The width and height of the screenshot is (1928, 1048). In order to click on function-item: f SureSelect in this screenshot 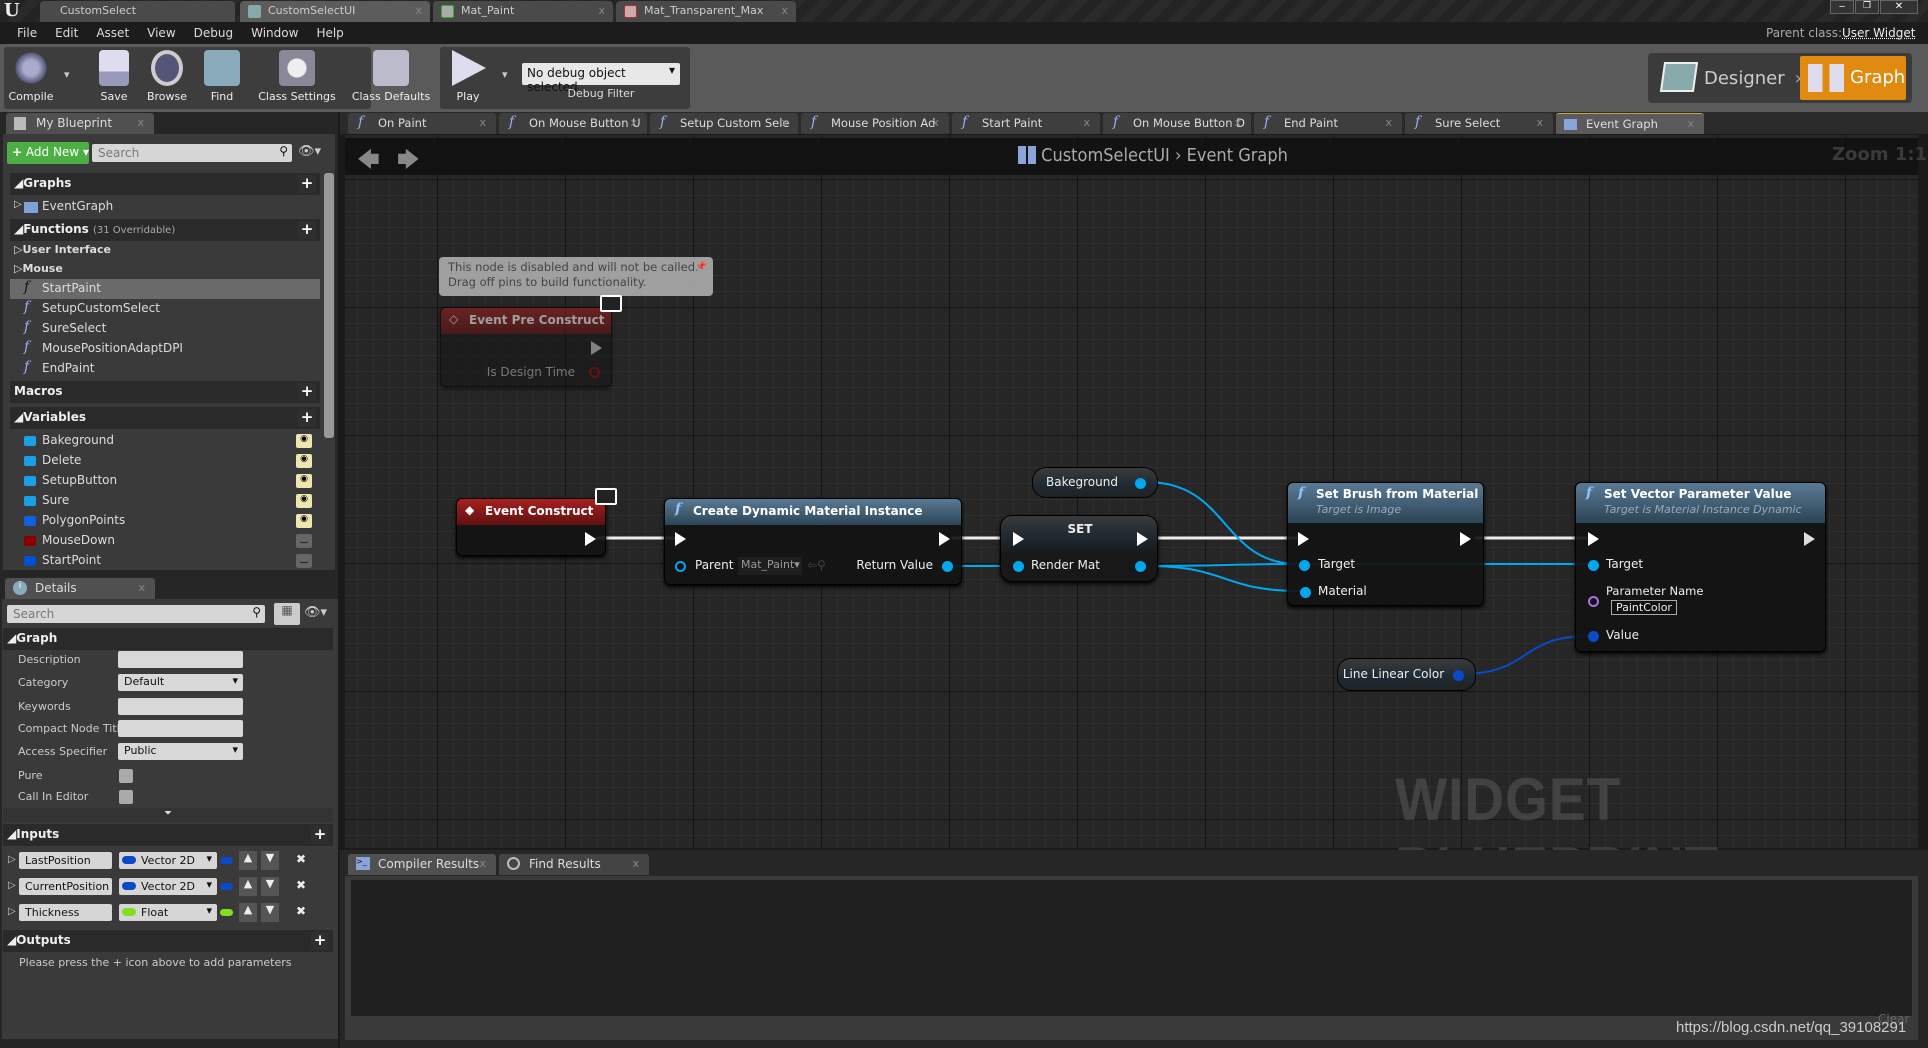, I will do `click(165, 329)`.